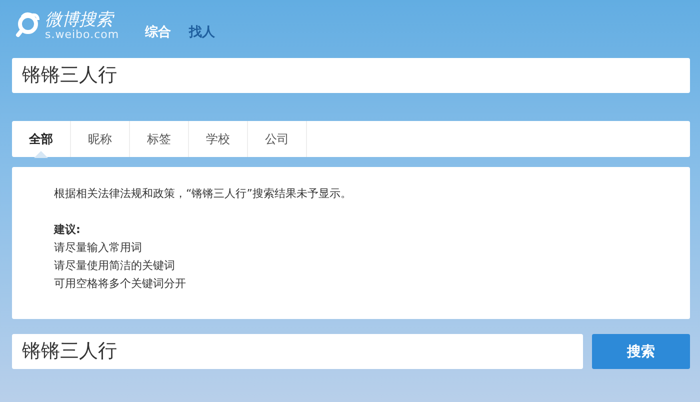 The image size is (700, 402). Describe the element at coordinates (203, 194) in the screenshot. I see `notice-message: 根据相关法律法规和政策，“锵锵三人行”搜索结果未予显示。` at that location.